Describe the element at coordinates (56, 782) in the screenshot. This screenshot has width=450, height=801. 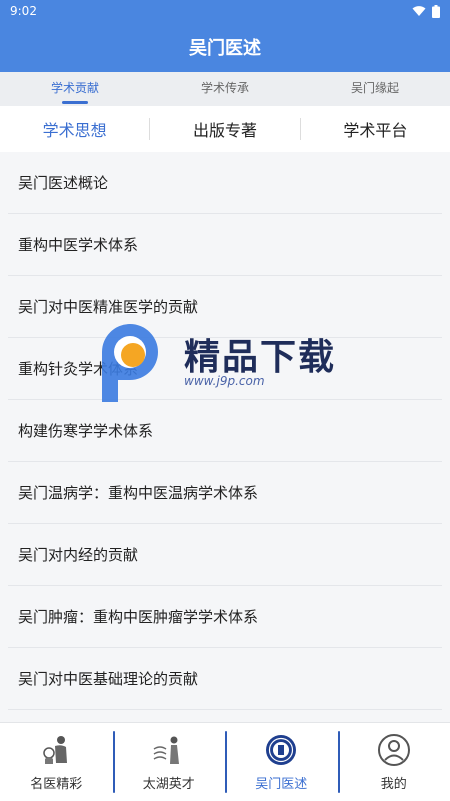
I see `nav-label: 名医精彩` at that location.